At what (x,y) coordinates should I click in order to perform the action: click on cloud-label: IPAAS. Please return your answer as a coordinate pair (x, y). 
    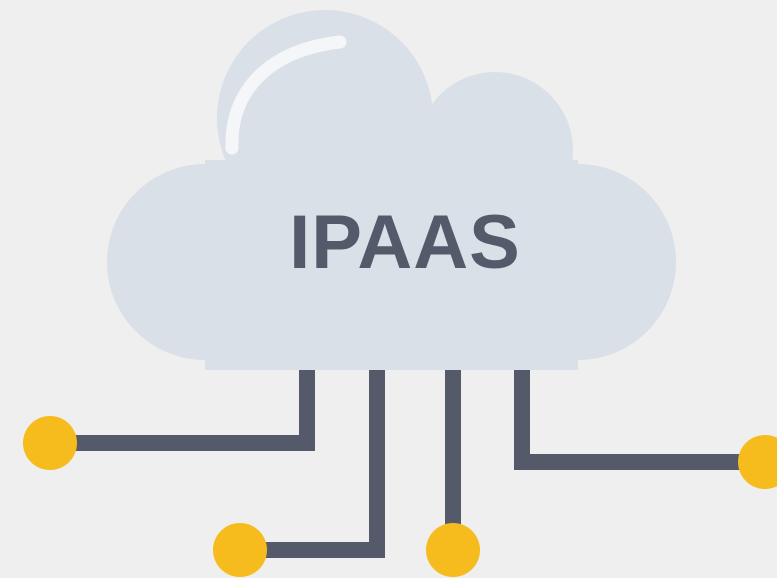
    Looking at the image, I should click on (405, 242).